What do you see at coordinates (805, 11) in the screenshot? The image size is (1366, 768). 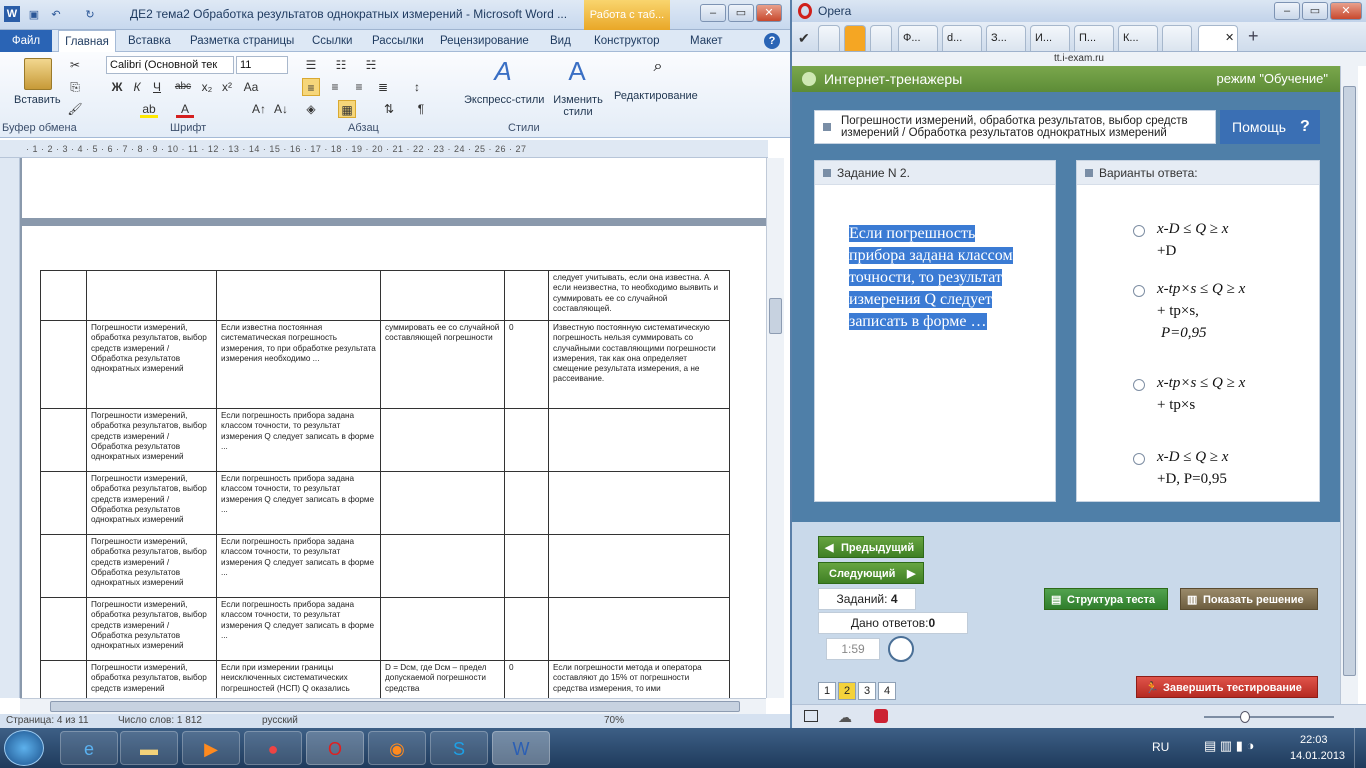 I see `opera-logo-icon` at bounding box center [805, 11].